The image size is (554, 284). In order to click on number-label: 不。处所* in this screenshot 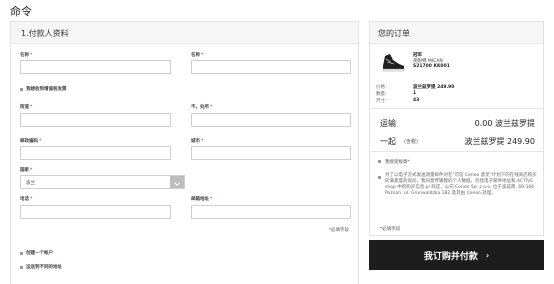, I will do `click(202, 107)`.